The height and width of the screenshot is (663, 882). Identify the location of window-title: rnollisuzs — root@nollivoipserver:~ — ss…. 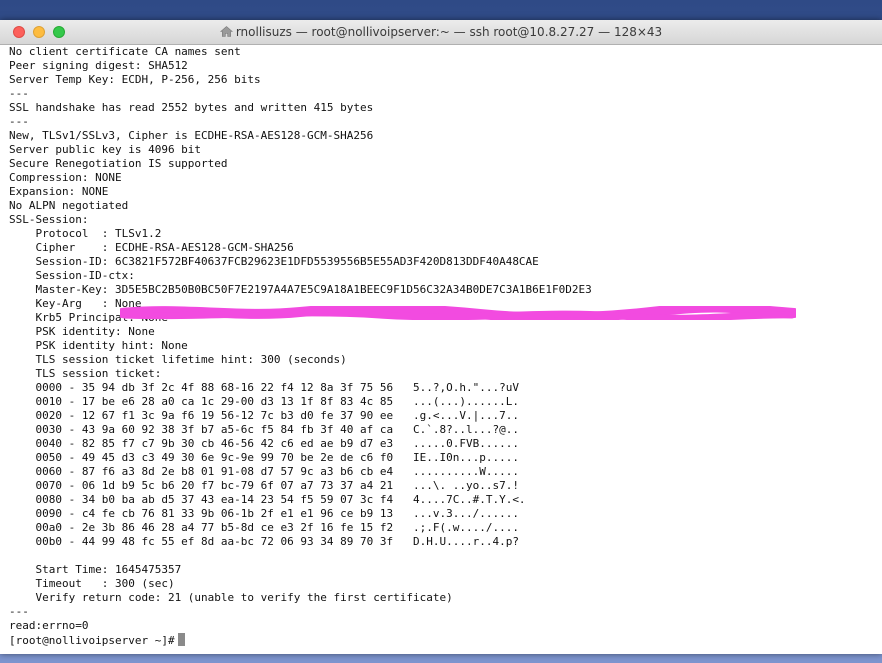
(441, 32).